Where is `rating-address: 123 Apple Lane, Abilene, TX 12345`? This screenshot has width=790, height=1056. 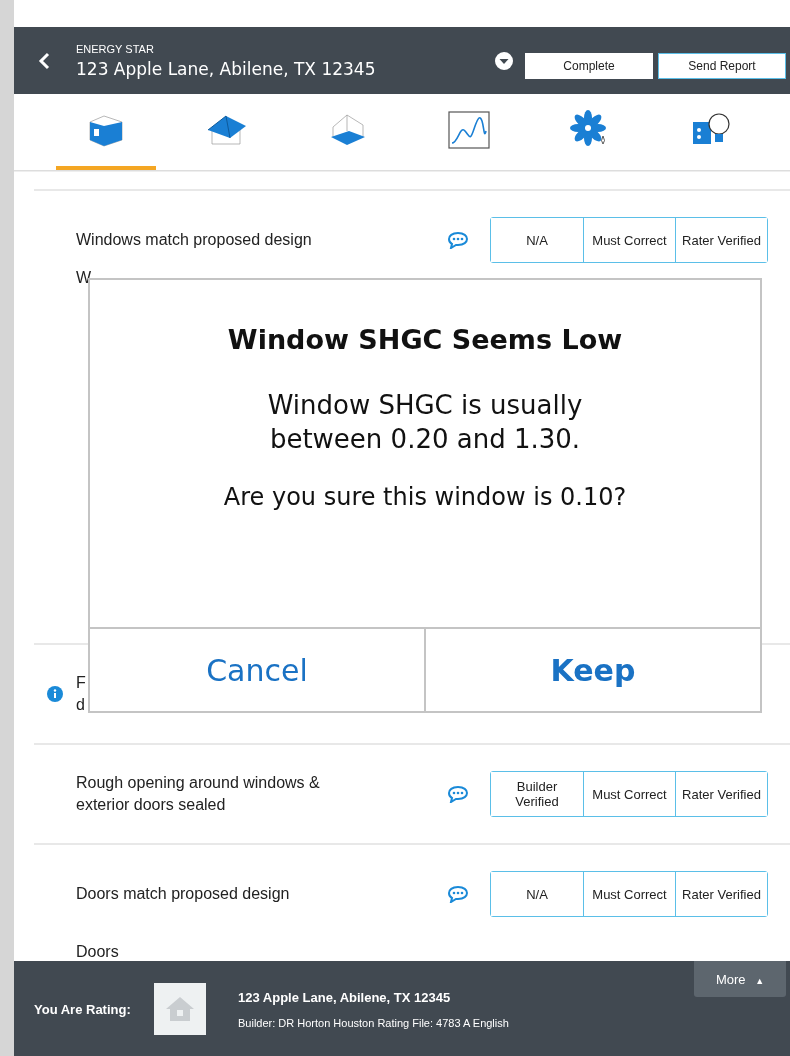 rating-address: 123 Apple Lane, Abilene, TX 12345 is located at coordinates (345, 997).